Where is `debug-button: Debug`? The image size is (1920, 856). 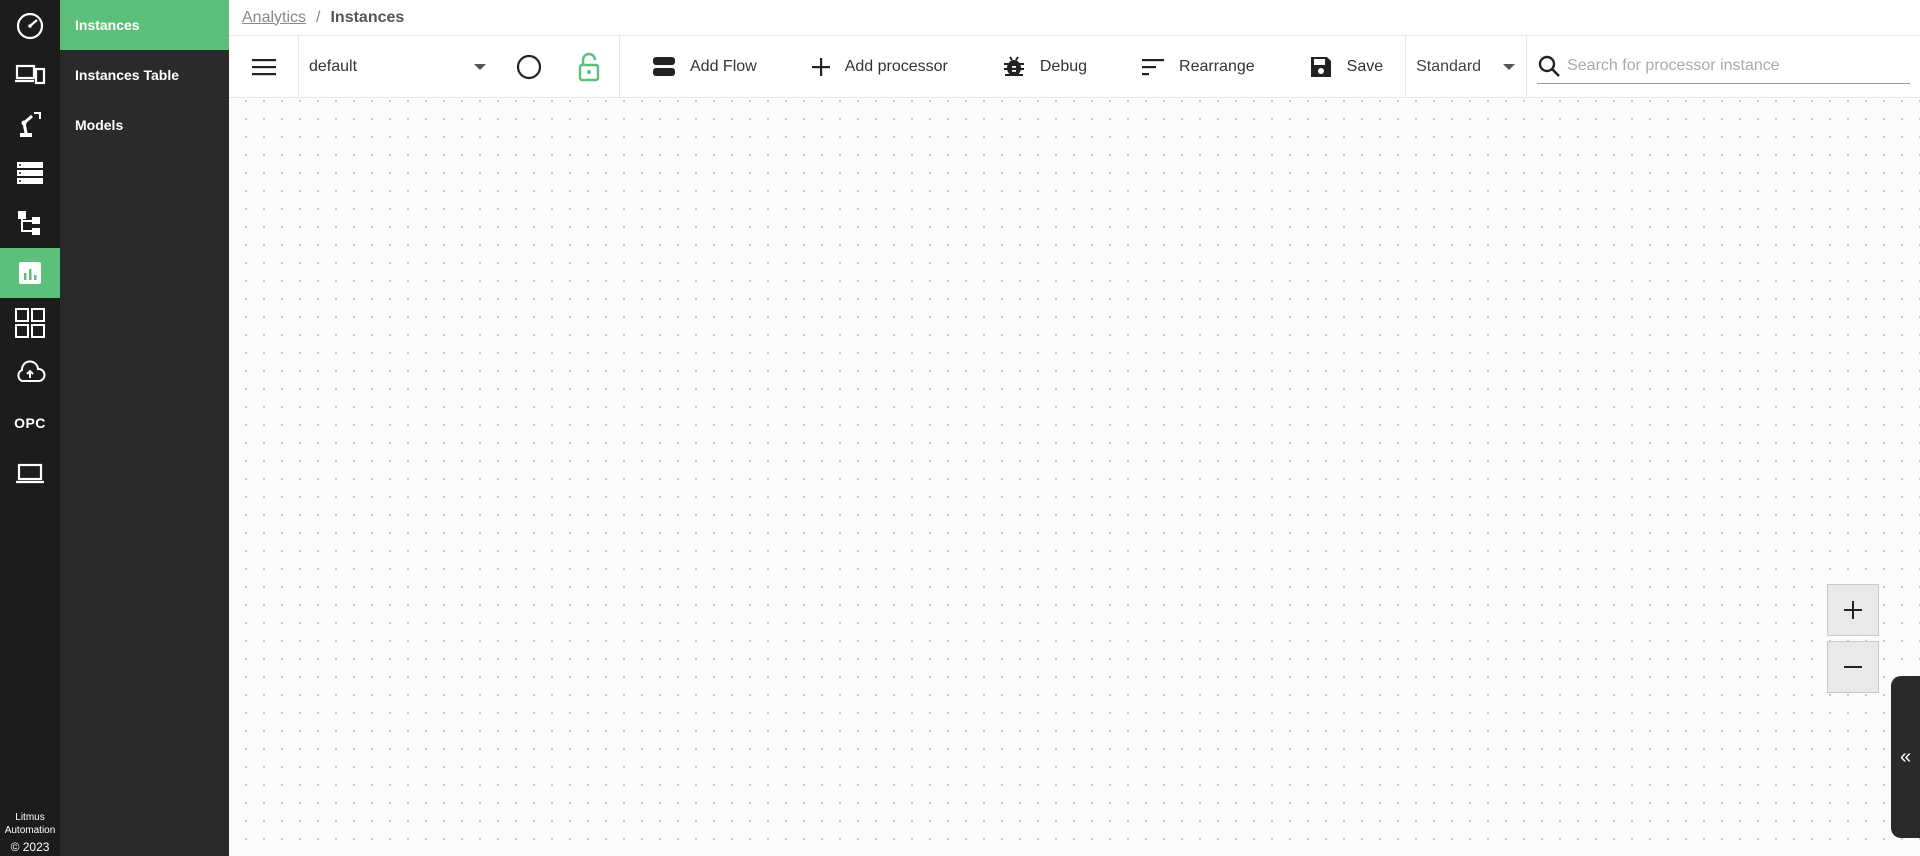 debug-button: Debug is located at coordinates (1039, 67).